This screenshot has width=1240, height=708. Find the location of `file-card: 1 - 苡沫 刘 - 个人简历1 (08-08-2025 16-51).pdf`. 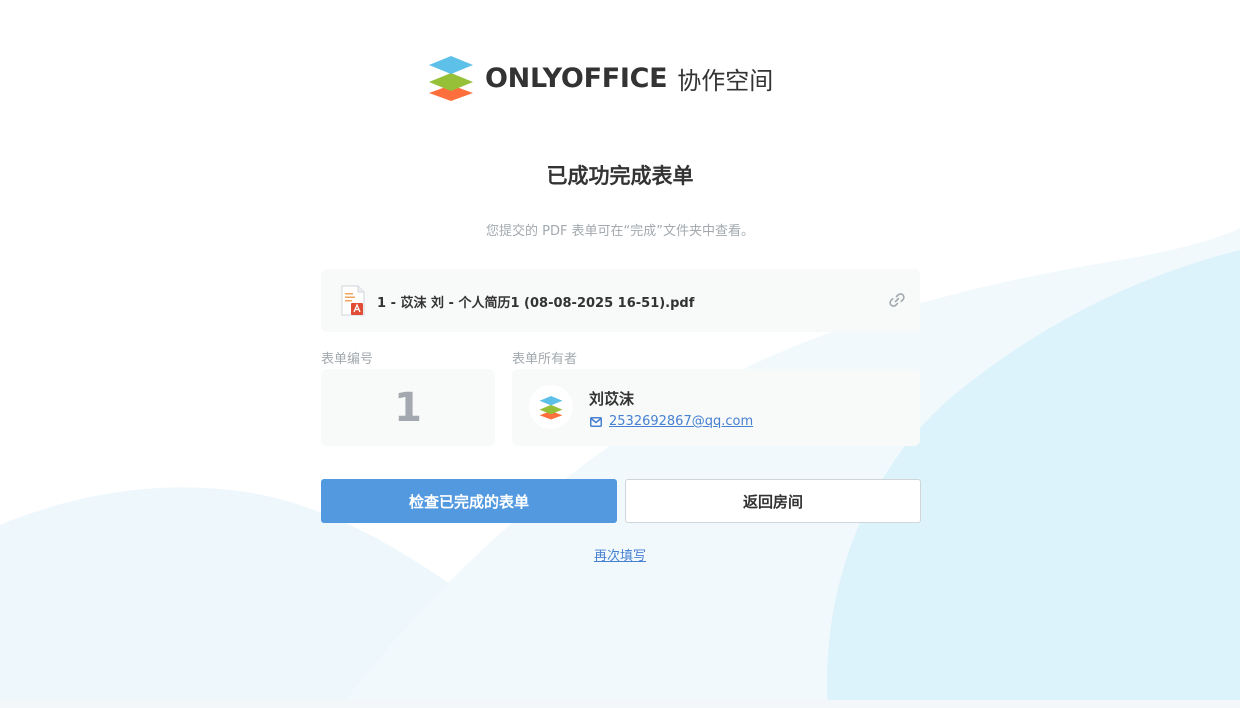

file-card: 1 - 苡沫 刘 - 个人简历1 (08-08-2025 16-51).pdf is located at coordinates (620, 300).